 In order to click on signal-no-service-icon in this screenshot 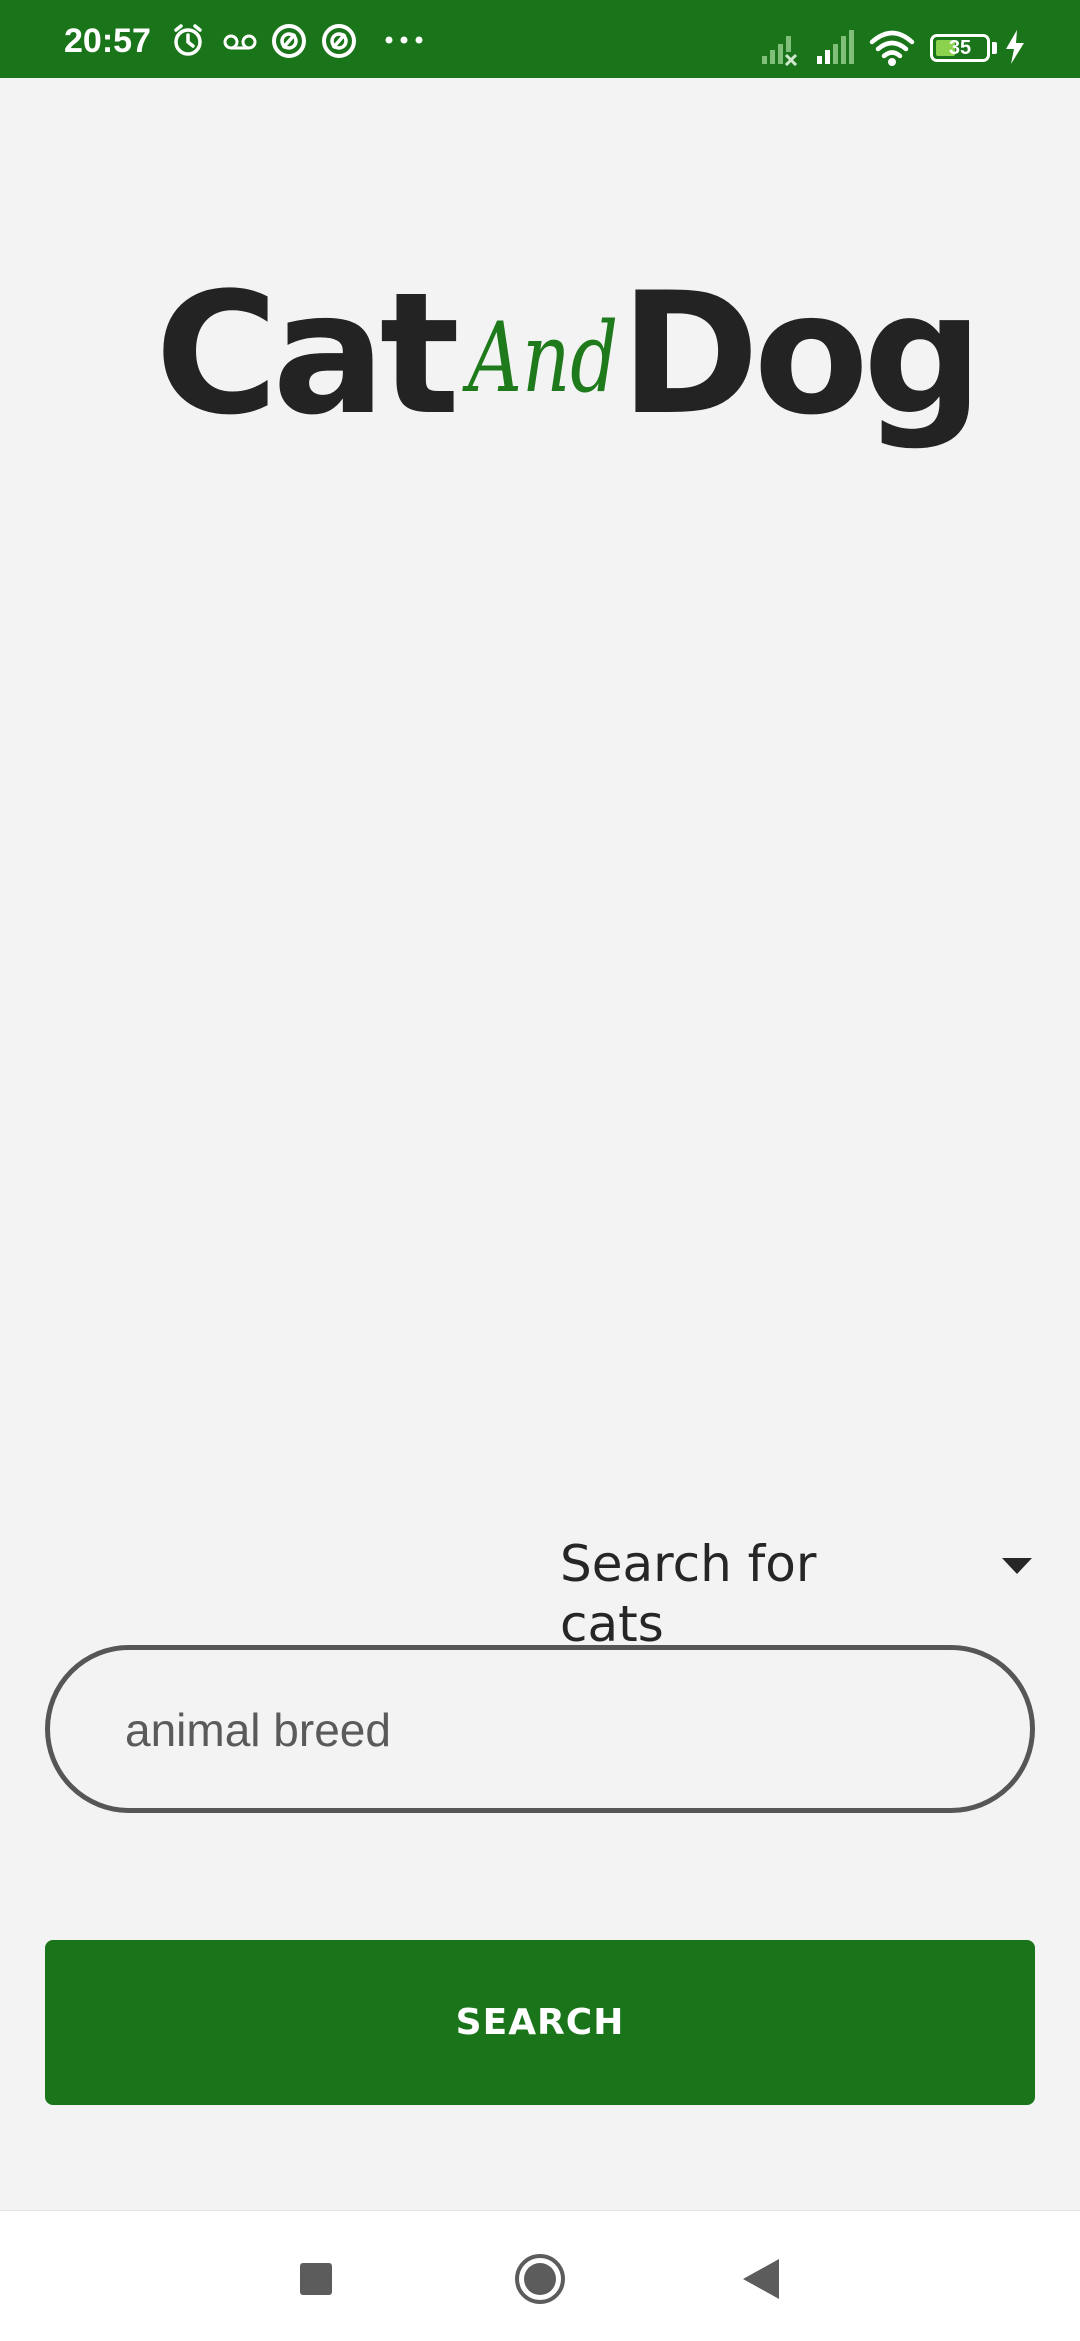, I will do `click(781, 50)`.